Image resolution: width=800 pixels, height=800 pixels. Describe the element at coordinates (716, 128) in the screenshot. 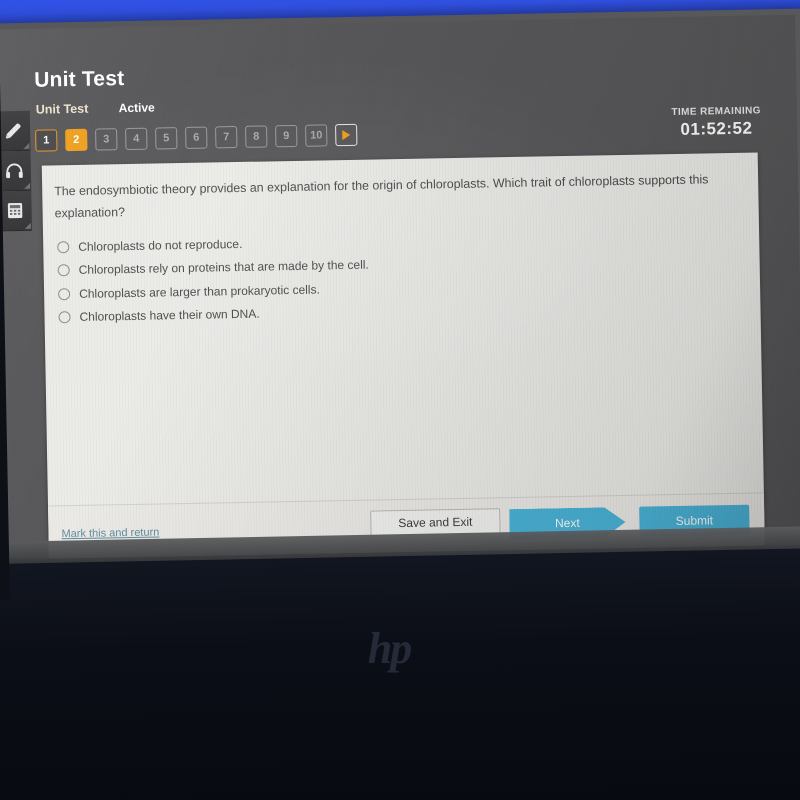

I see `time-remaining-value: 01:52:52` at that location.